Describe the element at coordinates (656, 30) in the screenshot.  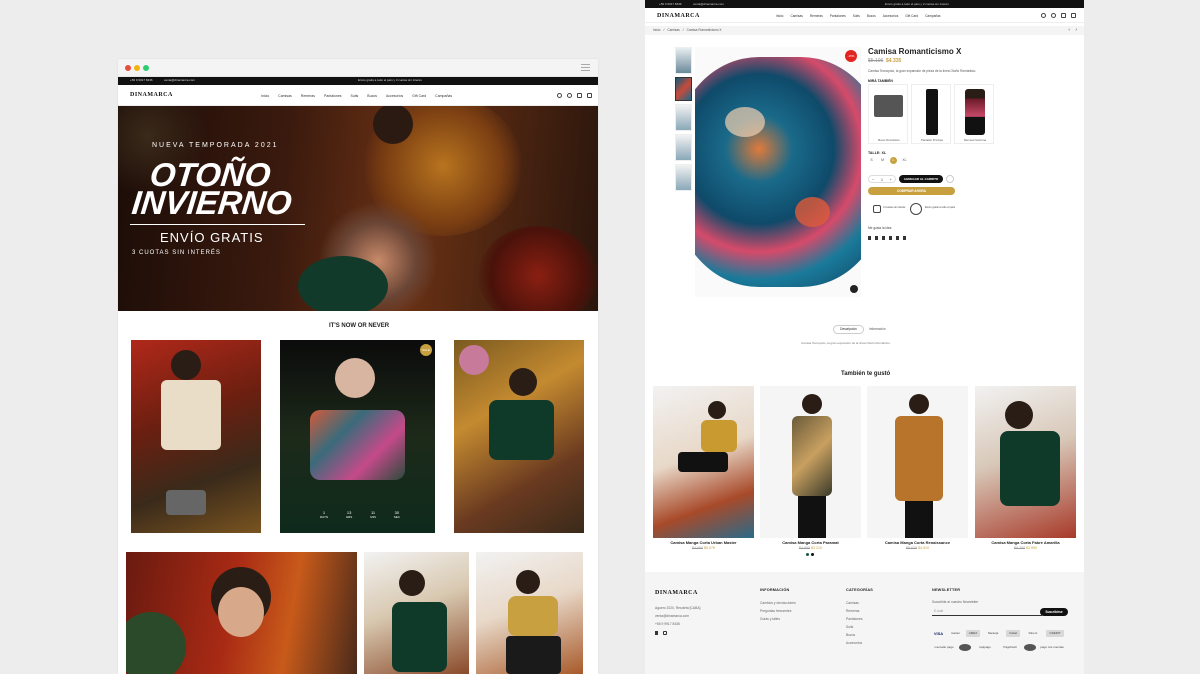
I see `breadcrumb-inicio: Inicio` at that location.